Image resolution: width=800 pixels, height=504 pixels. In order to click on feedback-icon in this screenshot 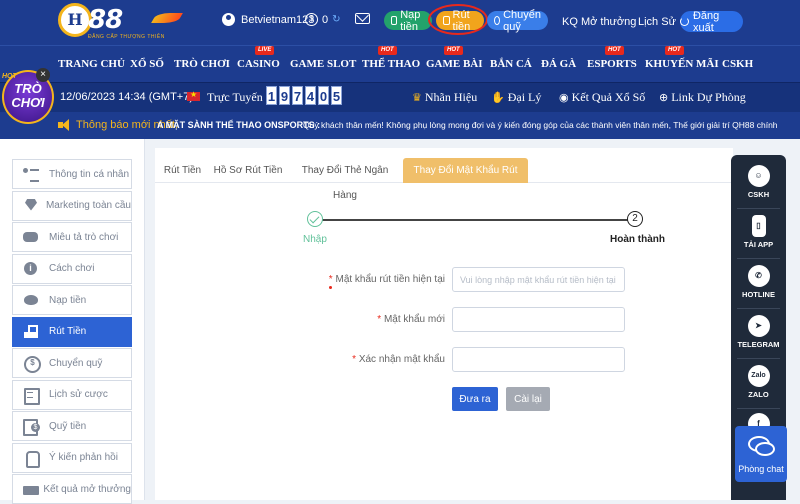, I will do `click(31, 459)`.